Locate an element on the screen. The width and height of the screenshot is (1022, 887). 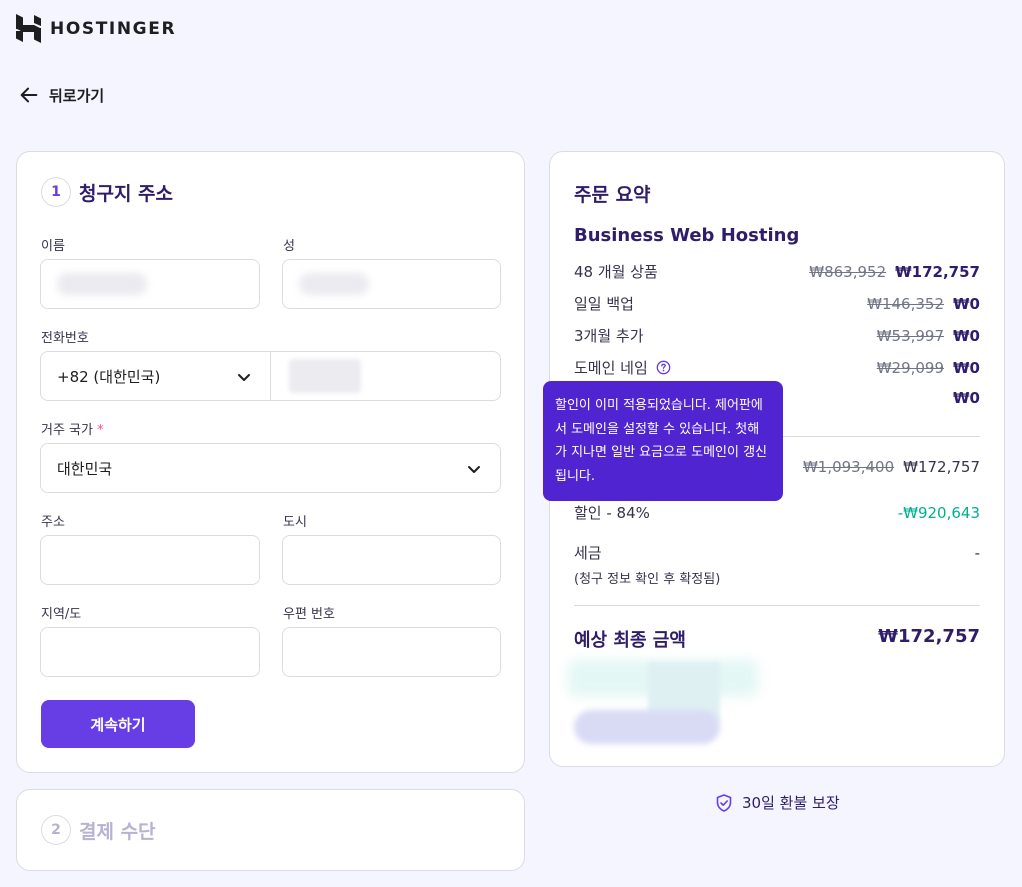
continue-button: 계속하기 is located at coordinates (118, 724).